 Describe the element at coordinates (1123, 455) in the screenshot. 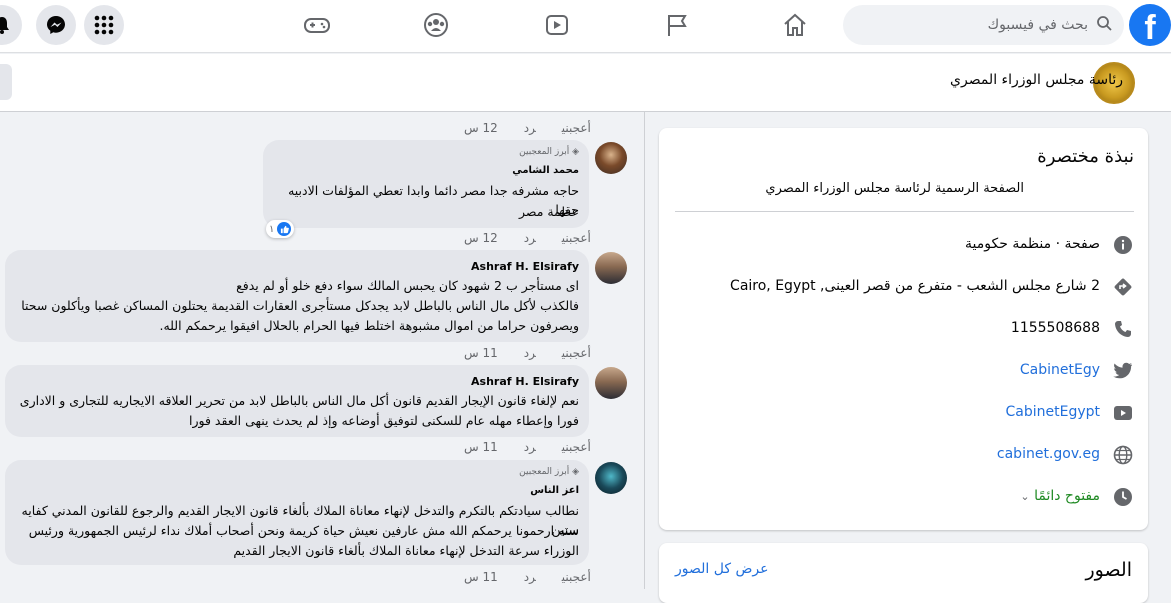

I see `globe-icon` at that location.